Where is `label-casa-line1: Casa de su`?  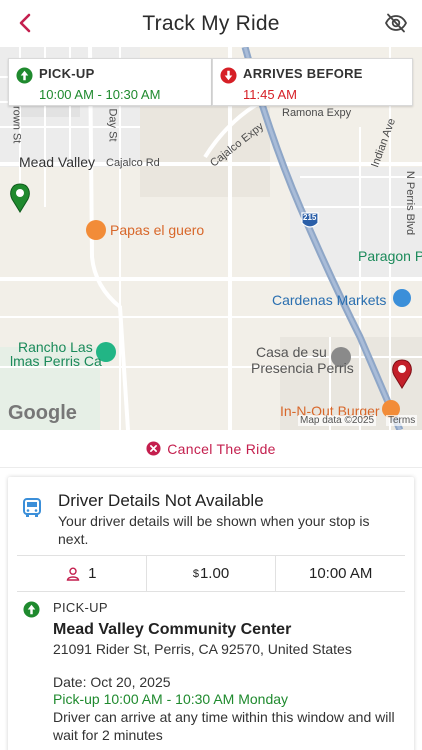 label-casa-line1: Casa de su is located at coordinates (291, 352).